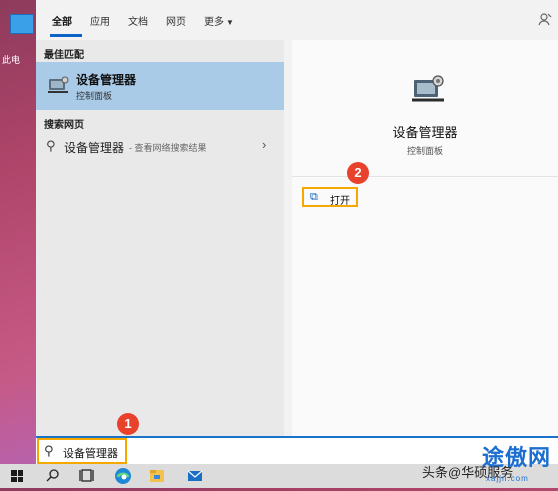  I want to click on step-badge-1: 1, so click(128, 424).